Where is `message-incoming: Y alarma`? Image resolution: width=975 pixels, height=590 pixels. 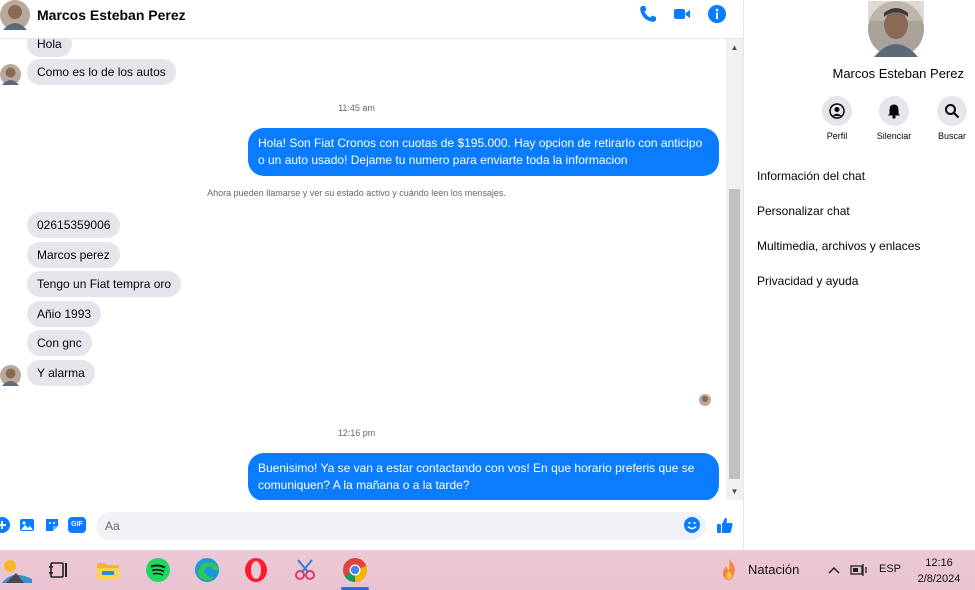
message-incoming: Y alarma is located at coordinates (61, 373).